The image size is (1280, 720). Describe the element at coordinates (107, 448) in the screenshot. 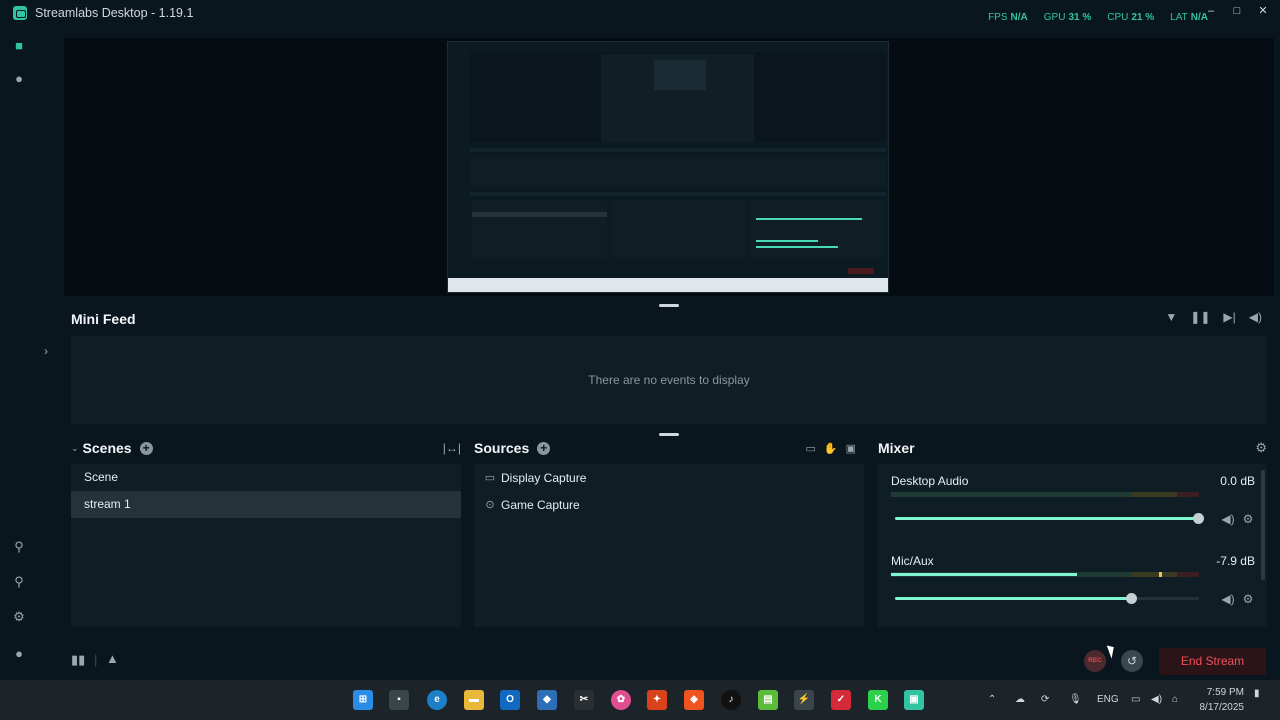

I see `scenes-title: Scenes` at that location.